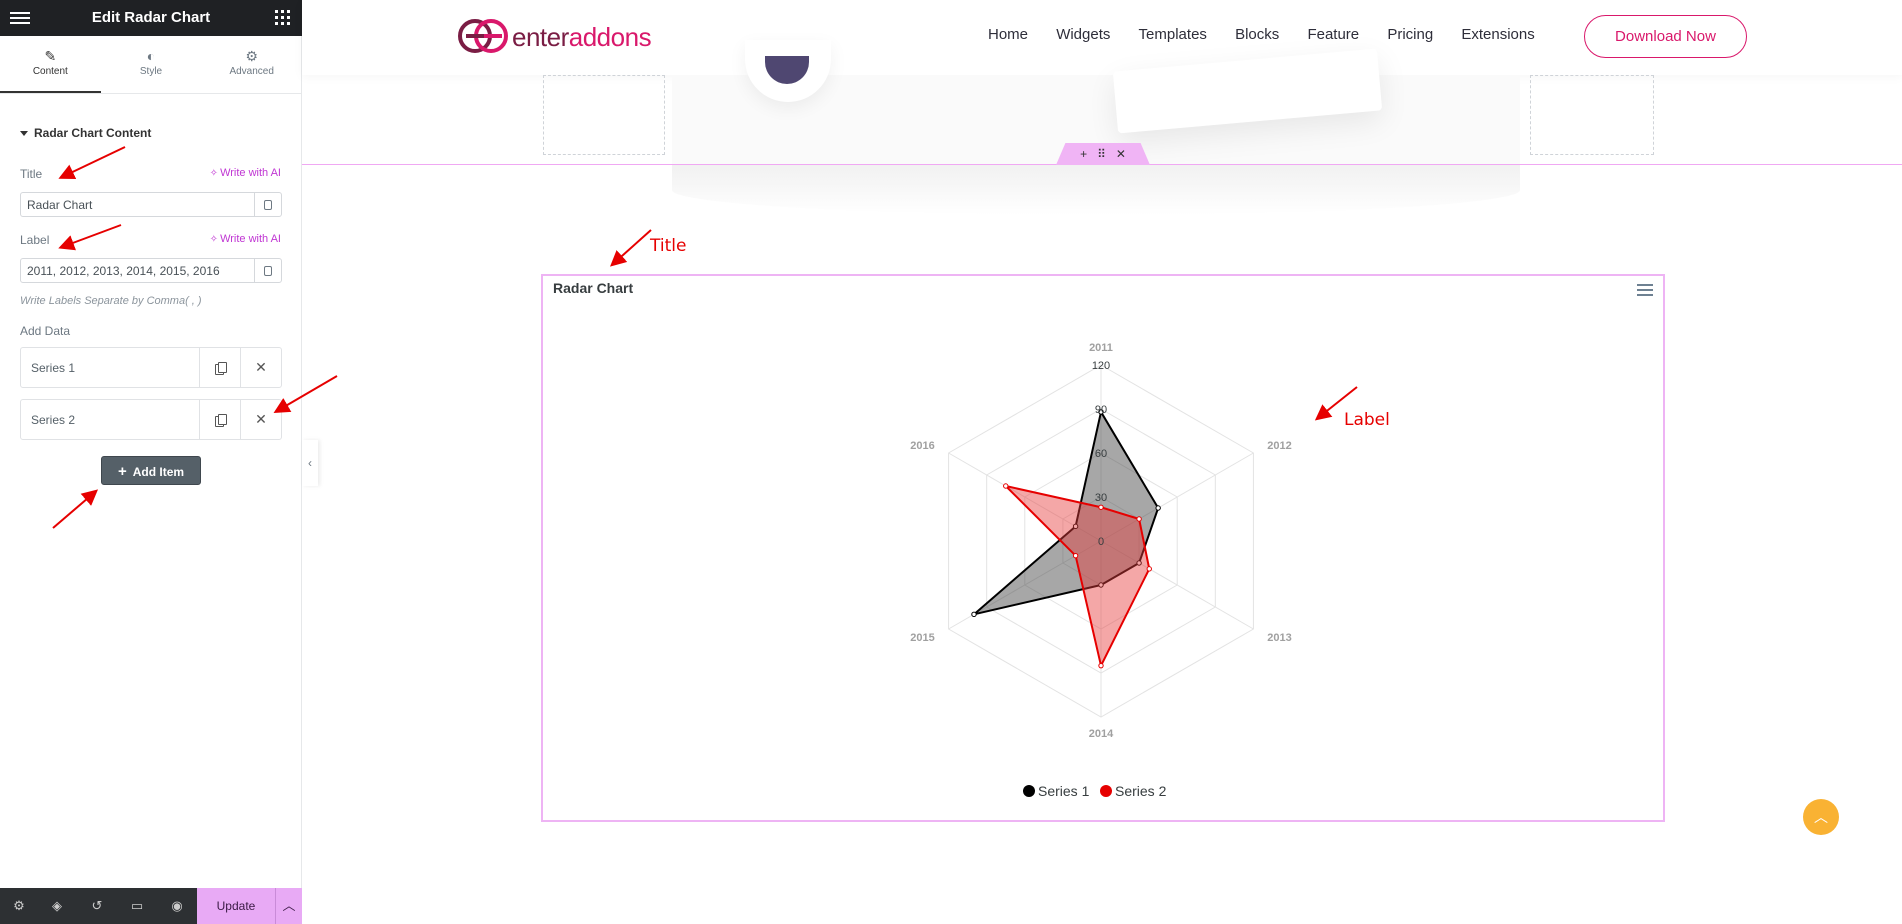 This screenshot has width=1902, height=924. I want to click on ai-sparkle-icon: ✧, so click(214, 173).